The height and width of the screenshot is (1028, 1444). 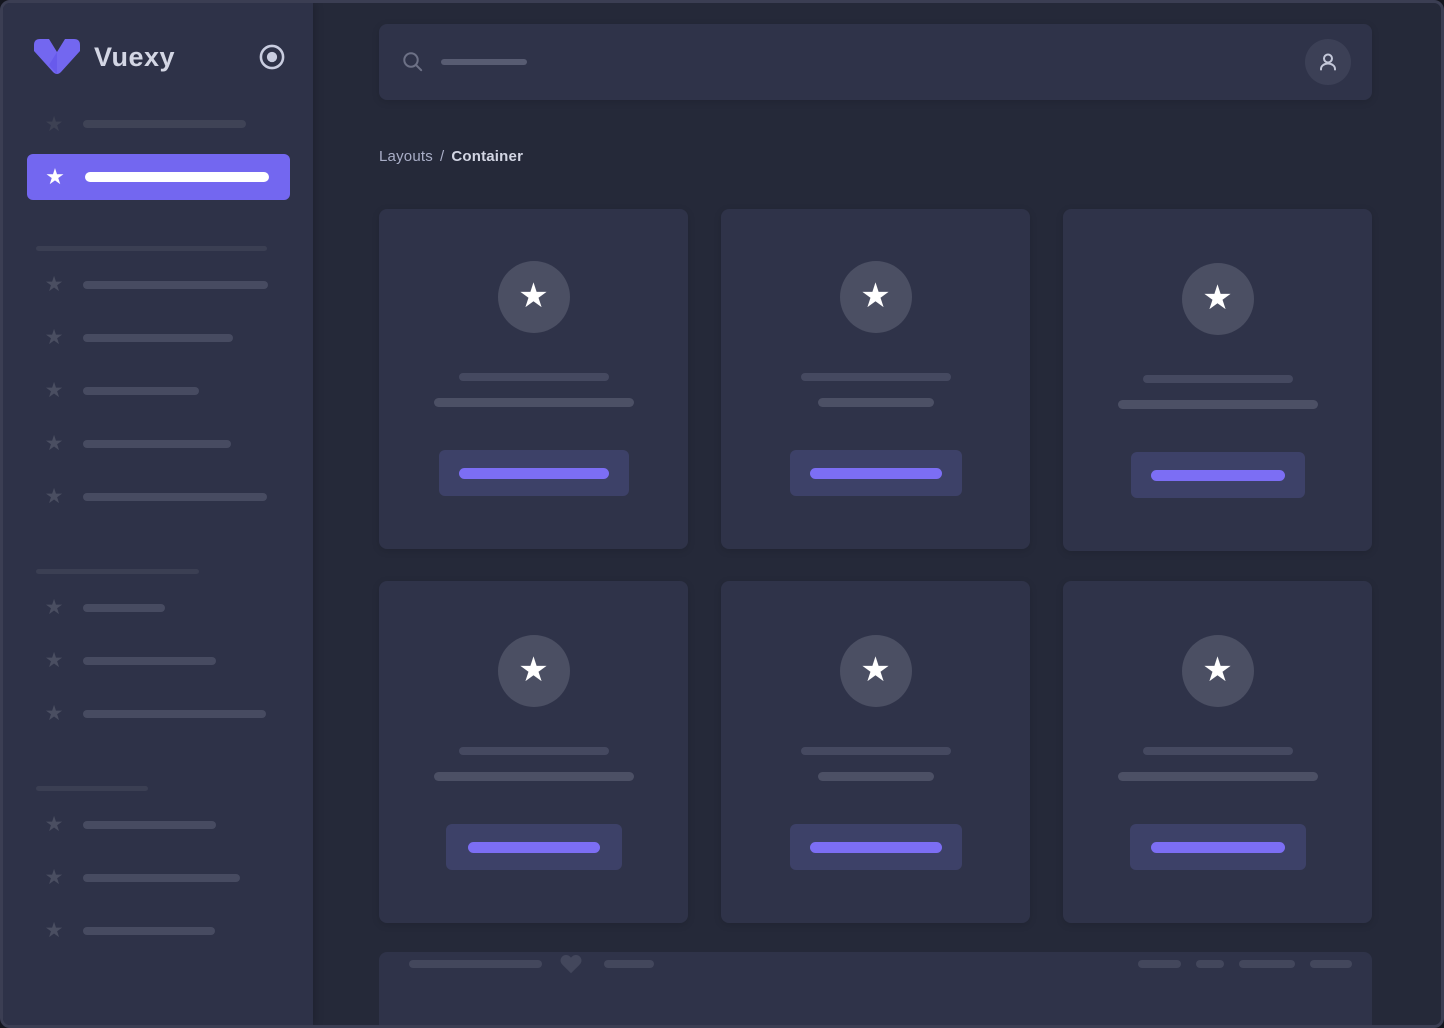 What do you see at coordinates (571, 964) in the screenshot?
I see `heart-icon` at bounding box center [571, 964].